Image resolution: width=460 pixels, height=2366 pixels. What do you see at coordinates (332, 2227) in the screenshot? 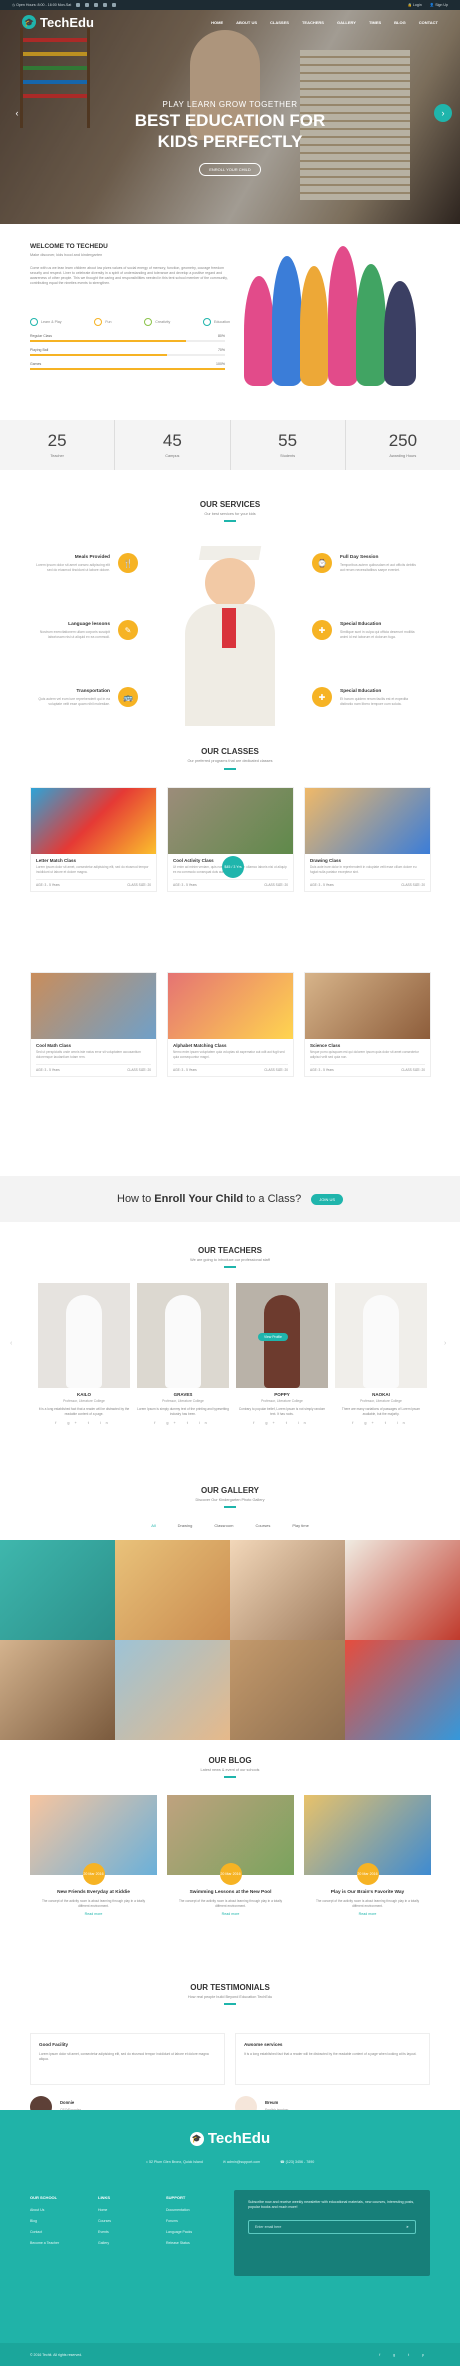
I see `newsletter-input: Enter email here ➤` at bounding box center [332, 2227].